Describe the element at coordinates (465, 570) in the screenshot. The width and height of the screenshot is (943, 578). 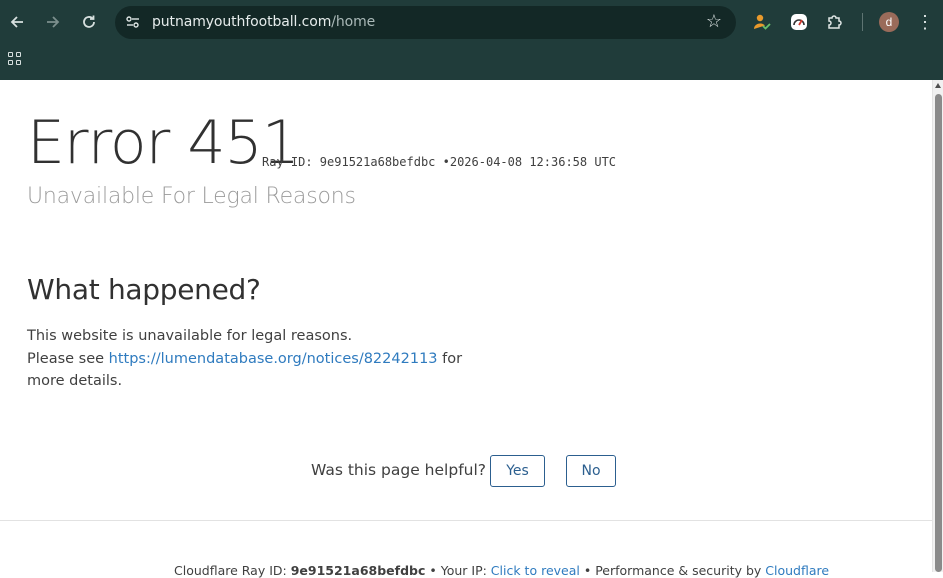
I see `footer-ip-label: Your IP:` at that location.